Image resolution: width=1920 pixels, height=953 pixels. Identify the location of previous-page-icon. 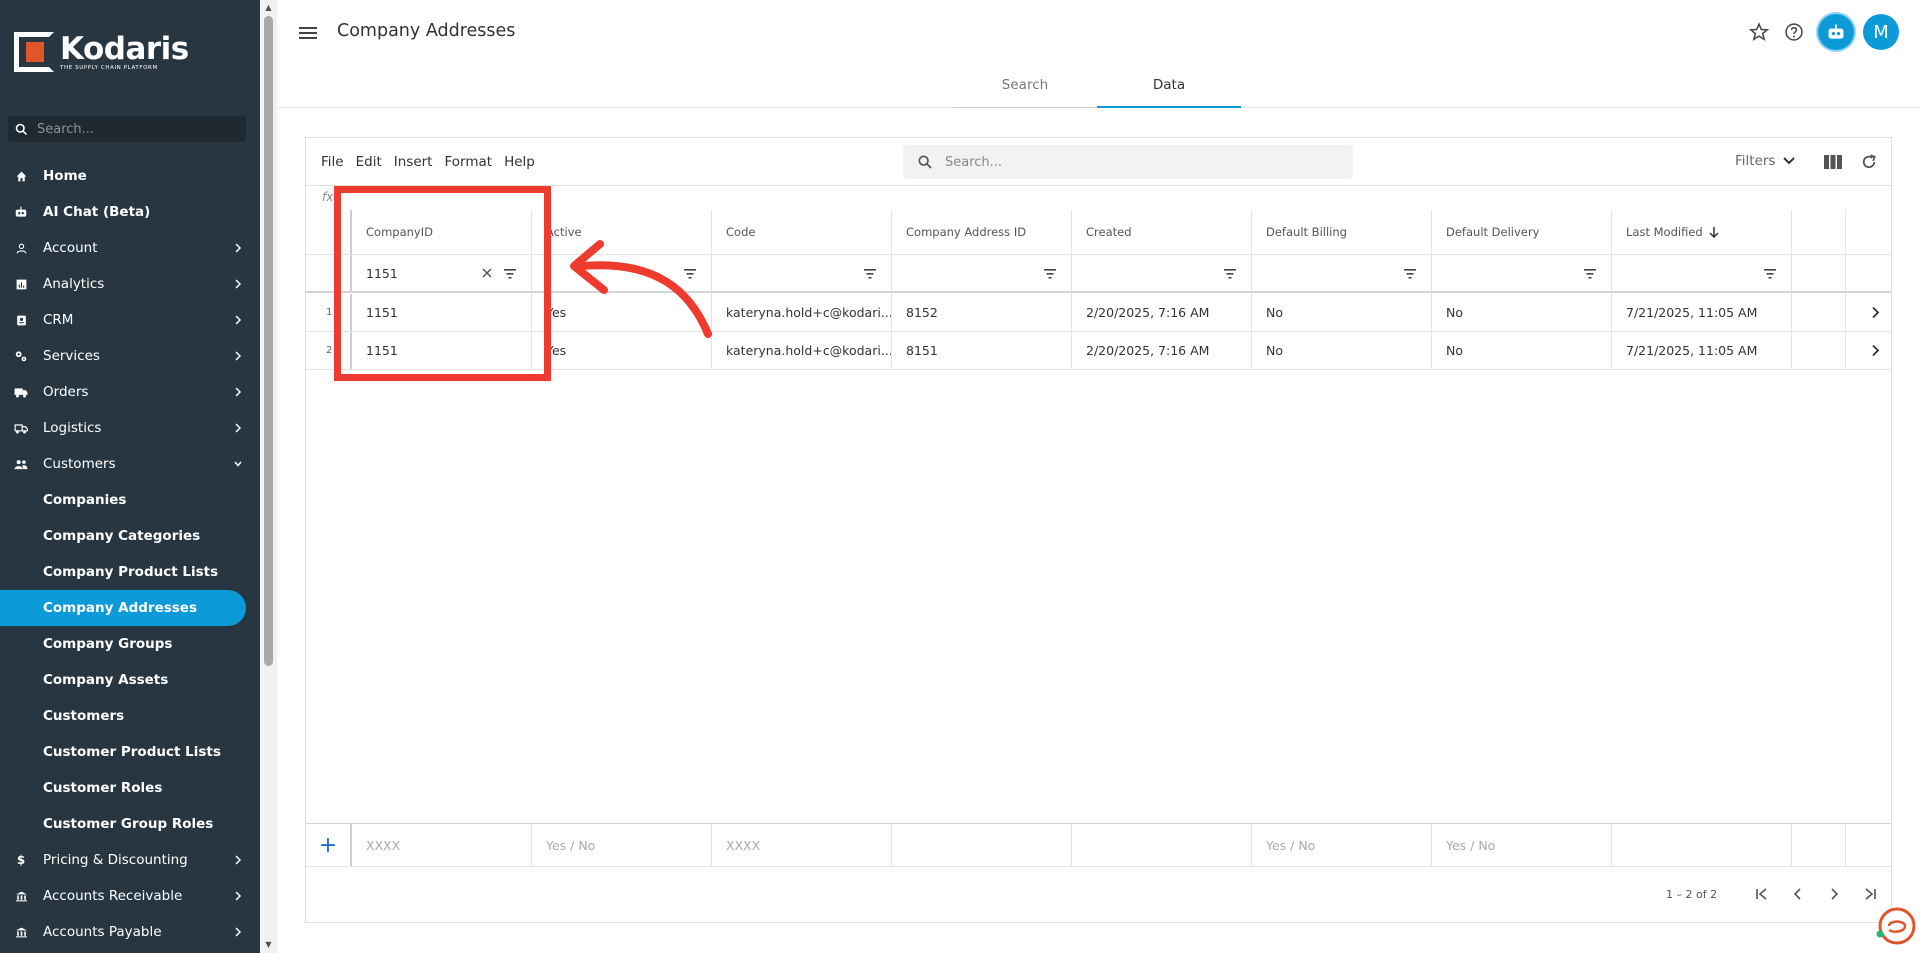
(1798, 894).